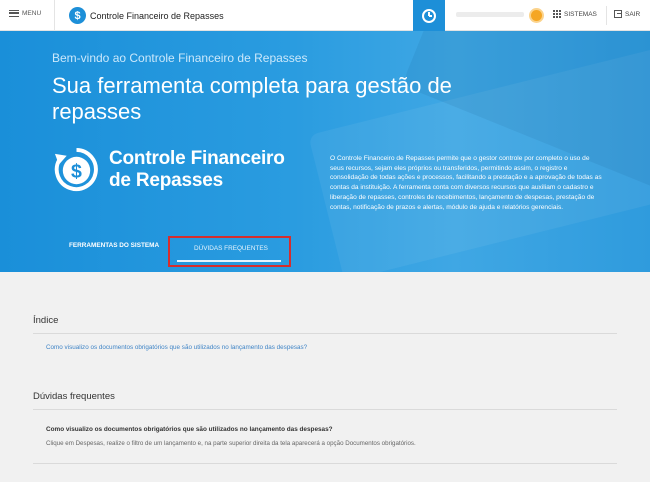 Image resolution: width=650 pixels, height=482 pixels. I want to click on exit-icon, so click(618, 14).